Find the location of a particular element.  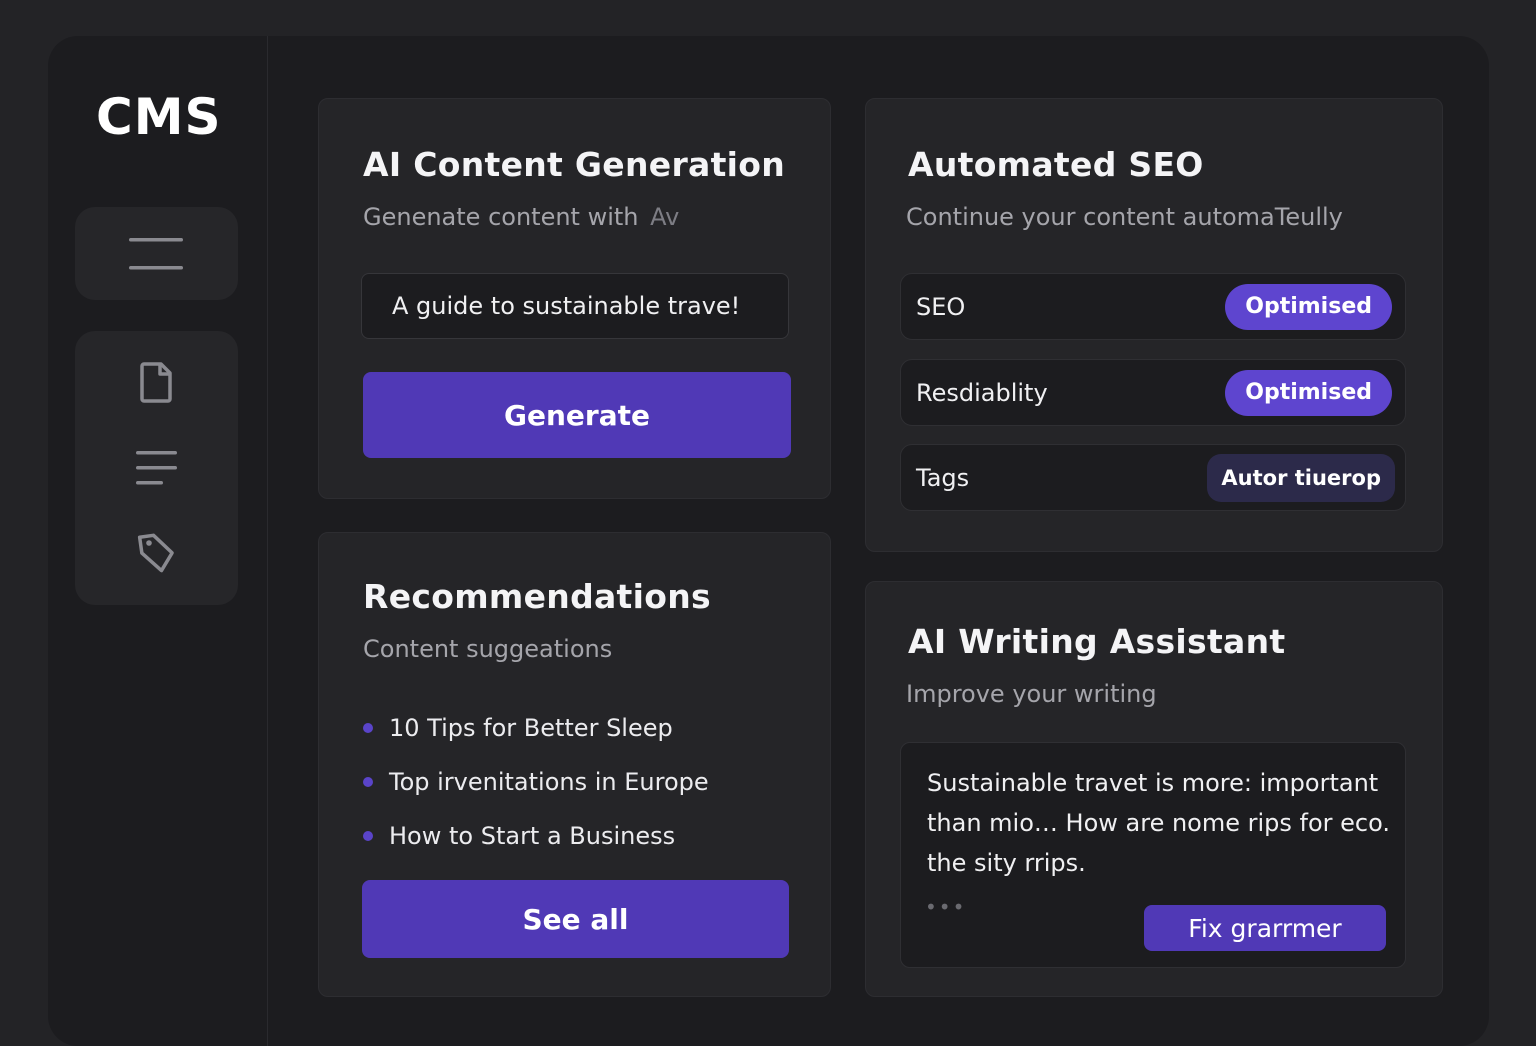

list-icon is located at coordinates (156, 468).